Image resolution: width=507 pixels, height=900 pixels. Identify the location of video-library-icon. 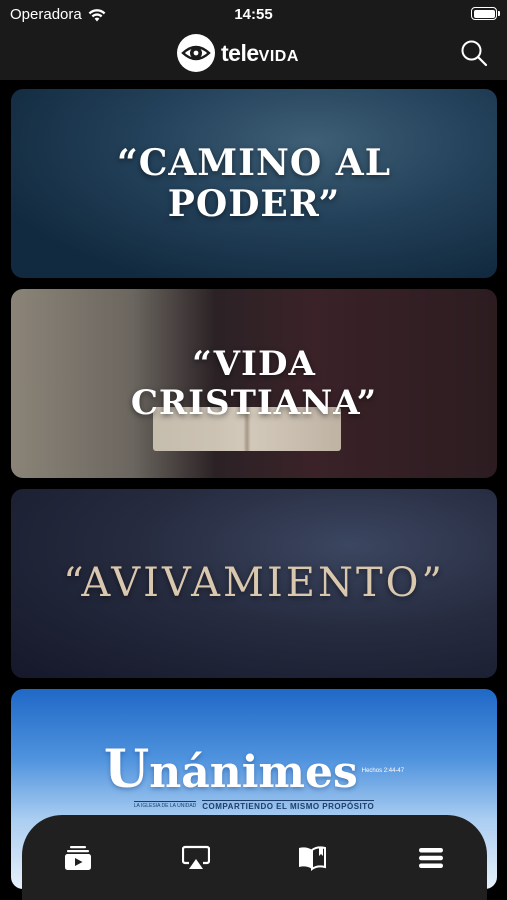
(78, 858).